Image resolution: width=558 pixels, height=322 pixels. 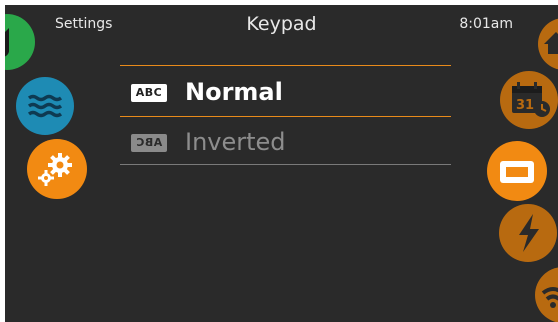 What do you see at coordinates (548, 44) in the screenshot?
I see `home-icon` at bounding box center [548, 44].